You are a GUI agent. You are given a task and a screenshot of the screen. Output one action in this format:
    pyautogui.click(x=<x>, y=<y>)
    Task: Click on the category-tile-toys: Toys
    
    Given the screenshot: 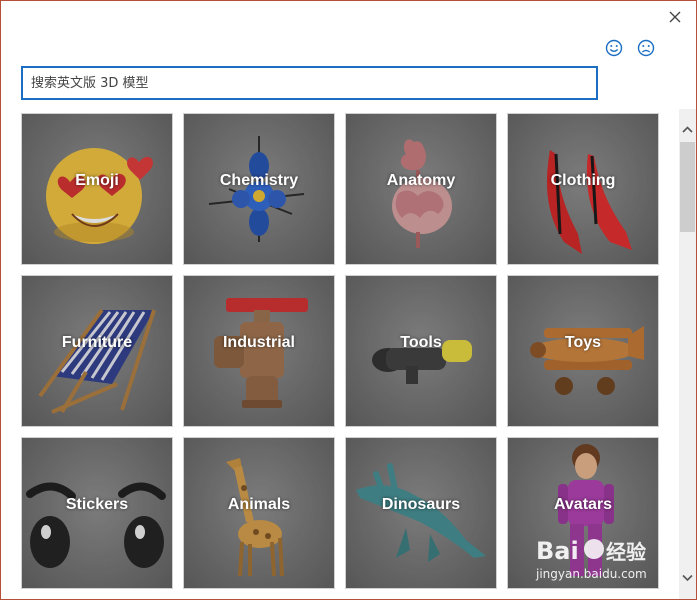 What is the action you would take?
    pyautogui.click(x=583, y=351)
    